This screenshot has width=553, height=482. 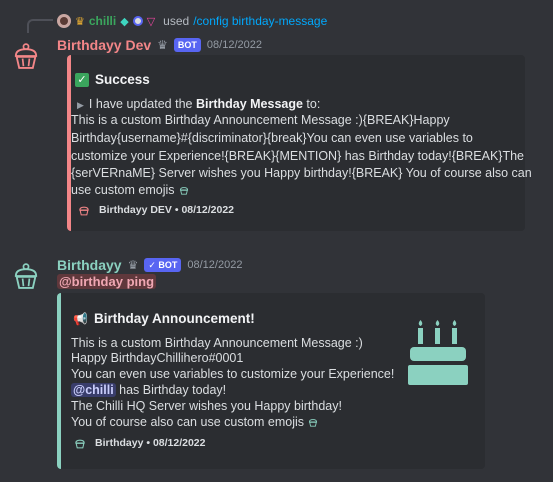 What do you see at coordinates (89, 265) in the screenshot?
I see `author-name: Birthdayy` at bounding box center [89, 265].